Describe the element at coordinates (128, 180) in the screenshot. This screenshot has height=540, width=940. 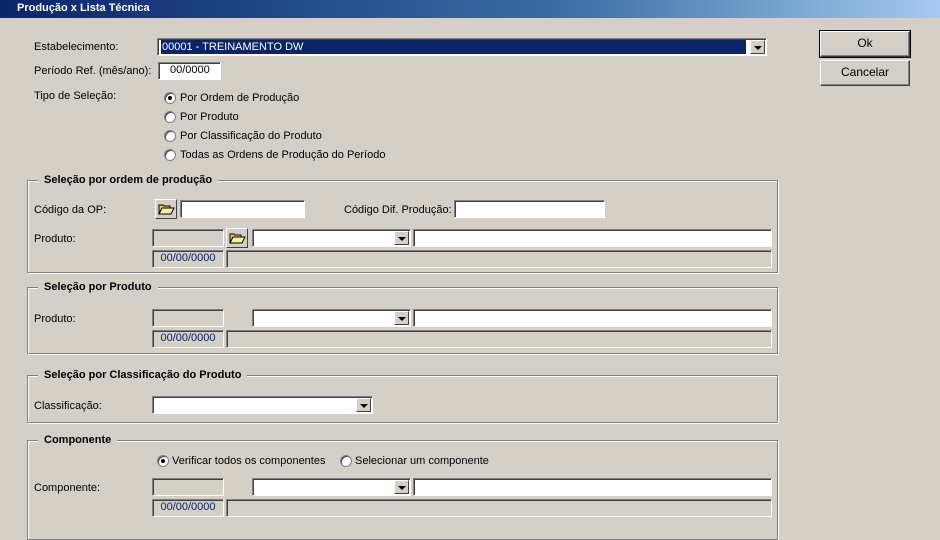
I see `group-ordem-title: Seleção por ordem de produção` at that location.